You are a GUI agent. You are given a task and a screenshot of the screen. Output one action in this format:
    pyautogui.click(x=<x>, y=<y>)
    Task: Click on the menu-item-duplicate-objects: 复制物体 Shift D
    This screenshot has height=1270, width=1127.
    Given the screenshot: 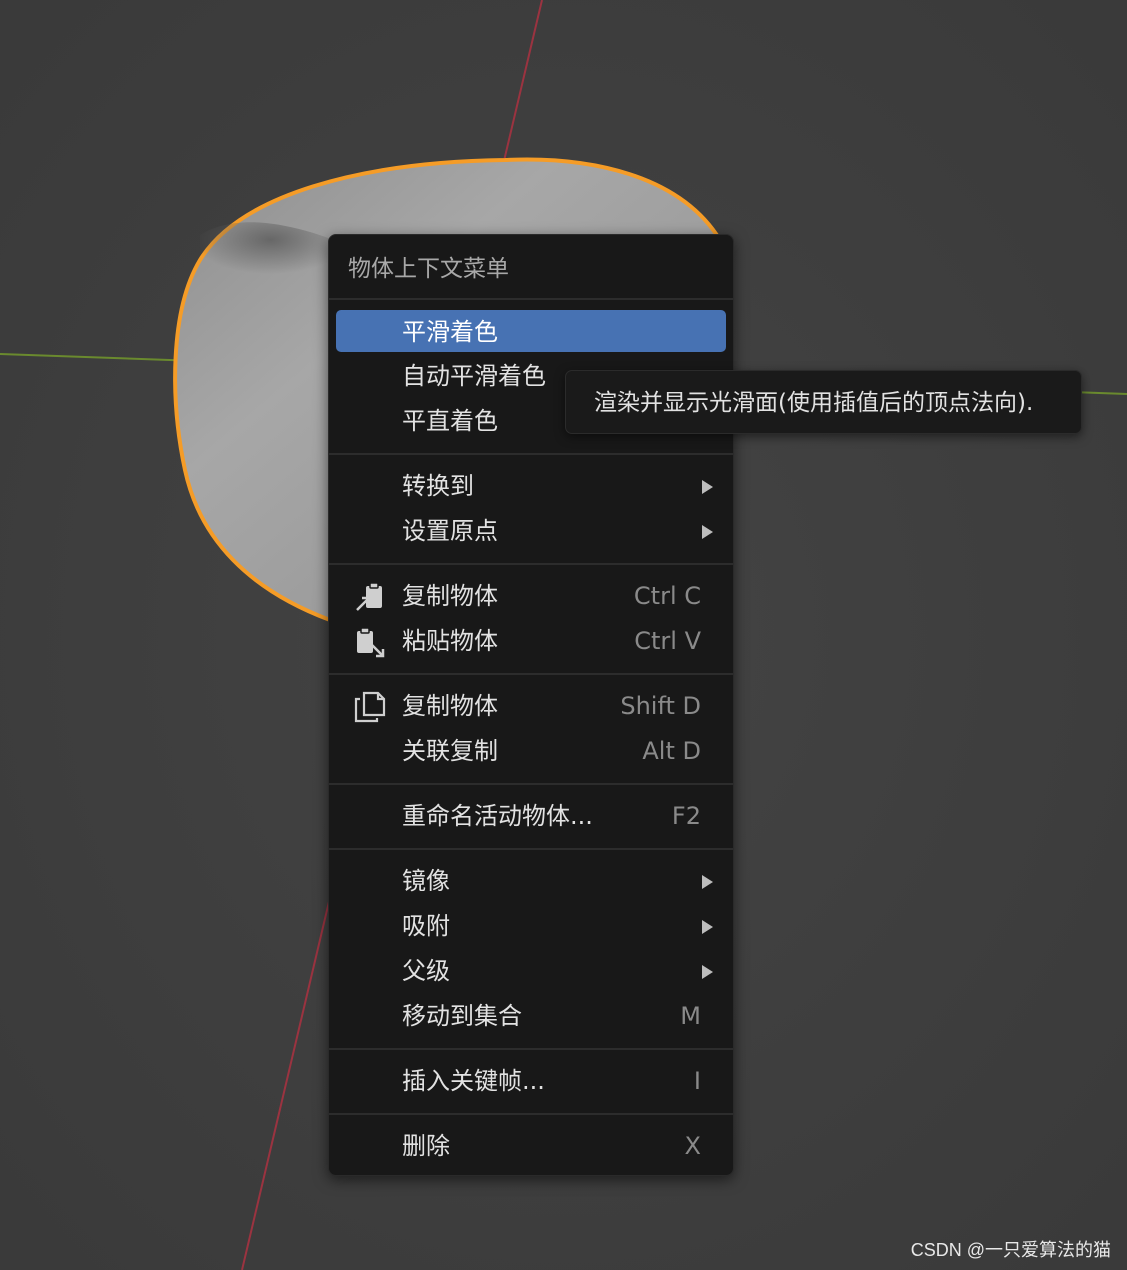 What is the action you would take?
    pyautogui.click(x=531, y=707)
    